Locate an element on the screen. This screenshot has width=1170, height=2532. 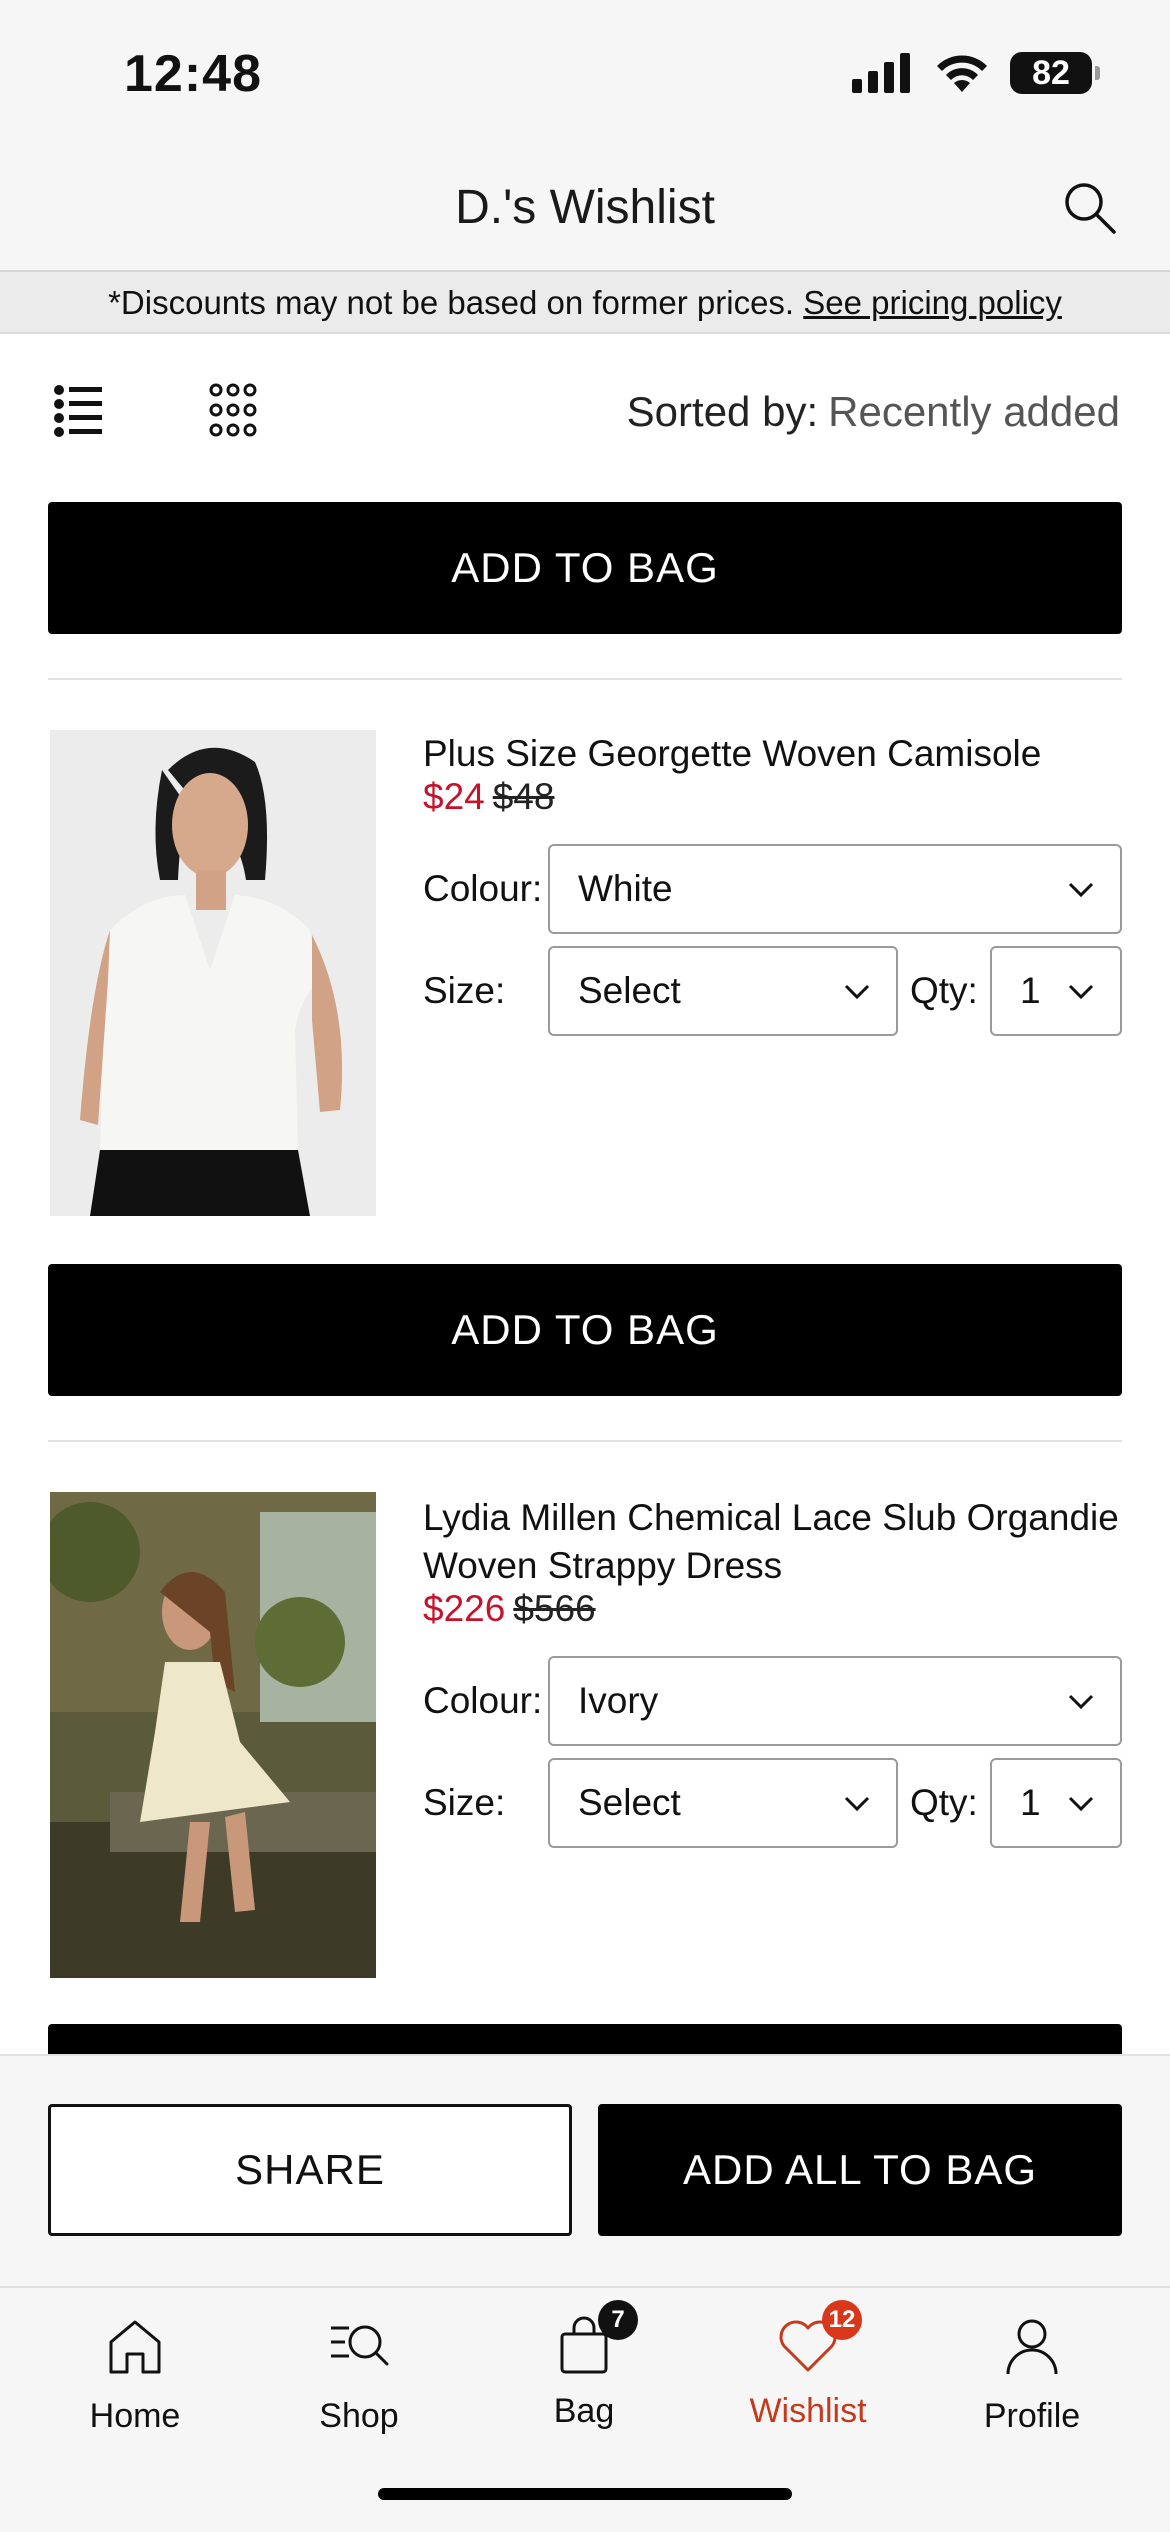
bottom-action-bar: SHARE ADD ALL TO BAG is located at coordinates (585, 2170).